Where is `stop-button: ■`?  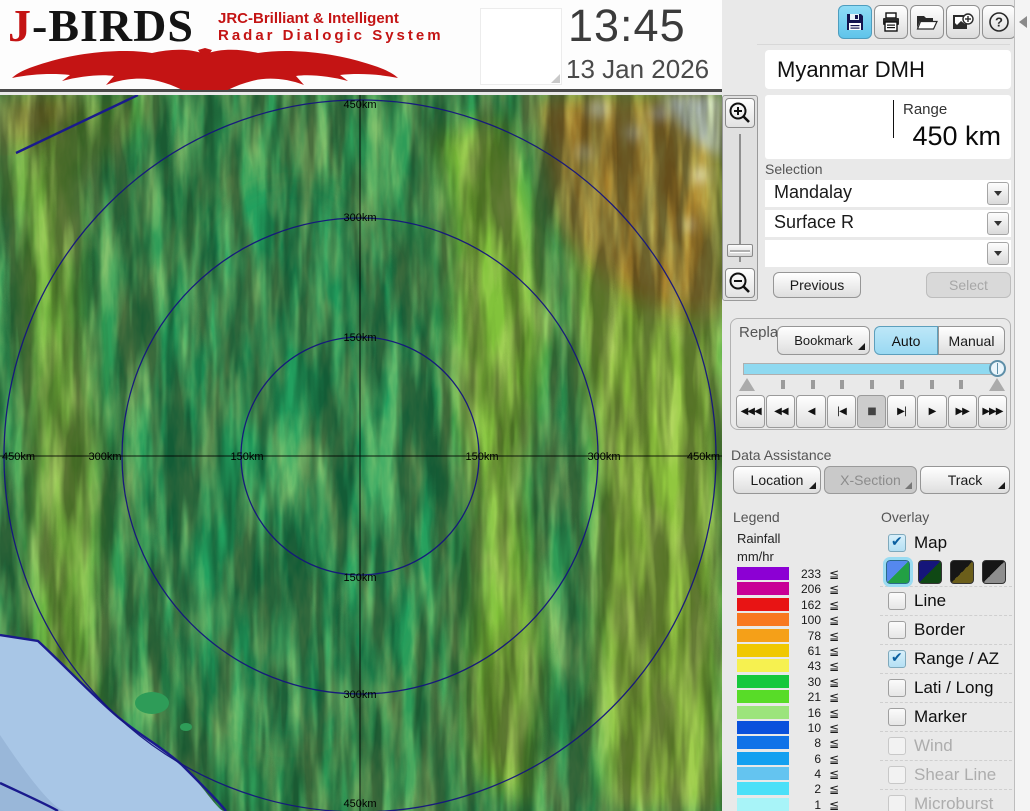 stop-button: ■ is located at coordinates (871, 411).